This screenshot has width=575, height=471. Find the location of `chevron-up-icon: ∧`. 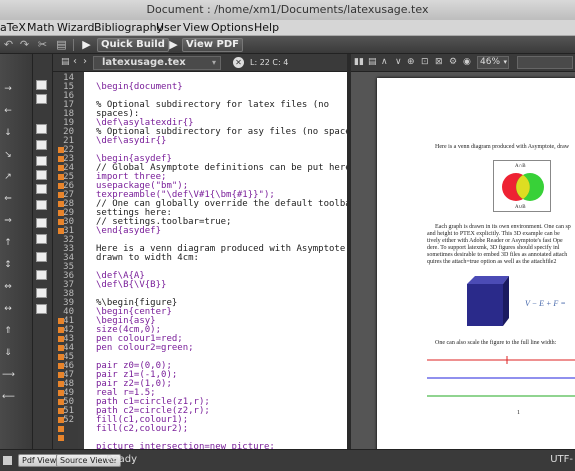

chevron-up-icon: ∧ is located at coordinates (384, 62).